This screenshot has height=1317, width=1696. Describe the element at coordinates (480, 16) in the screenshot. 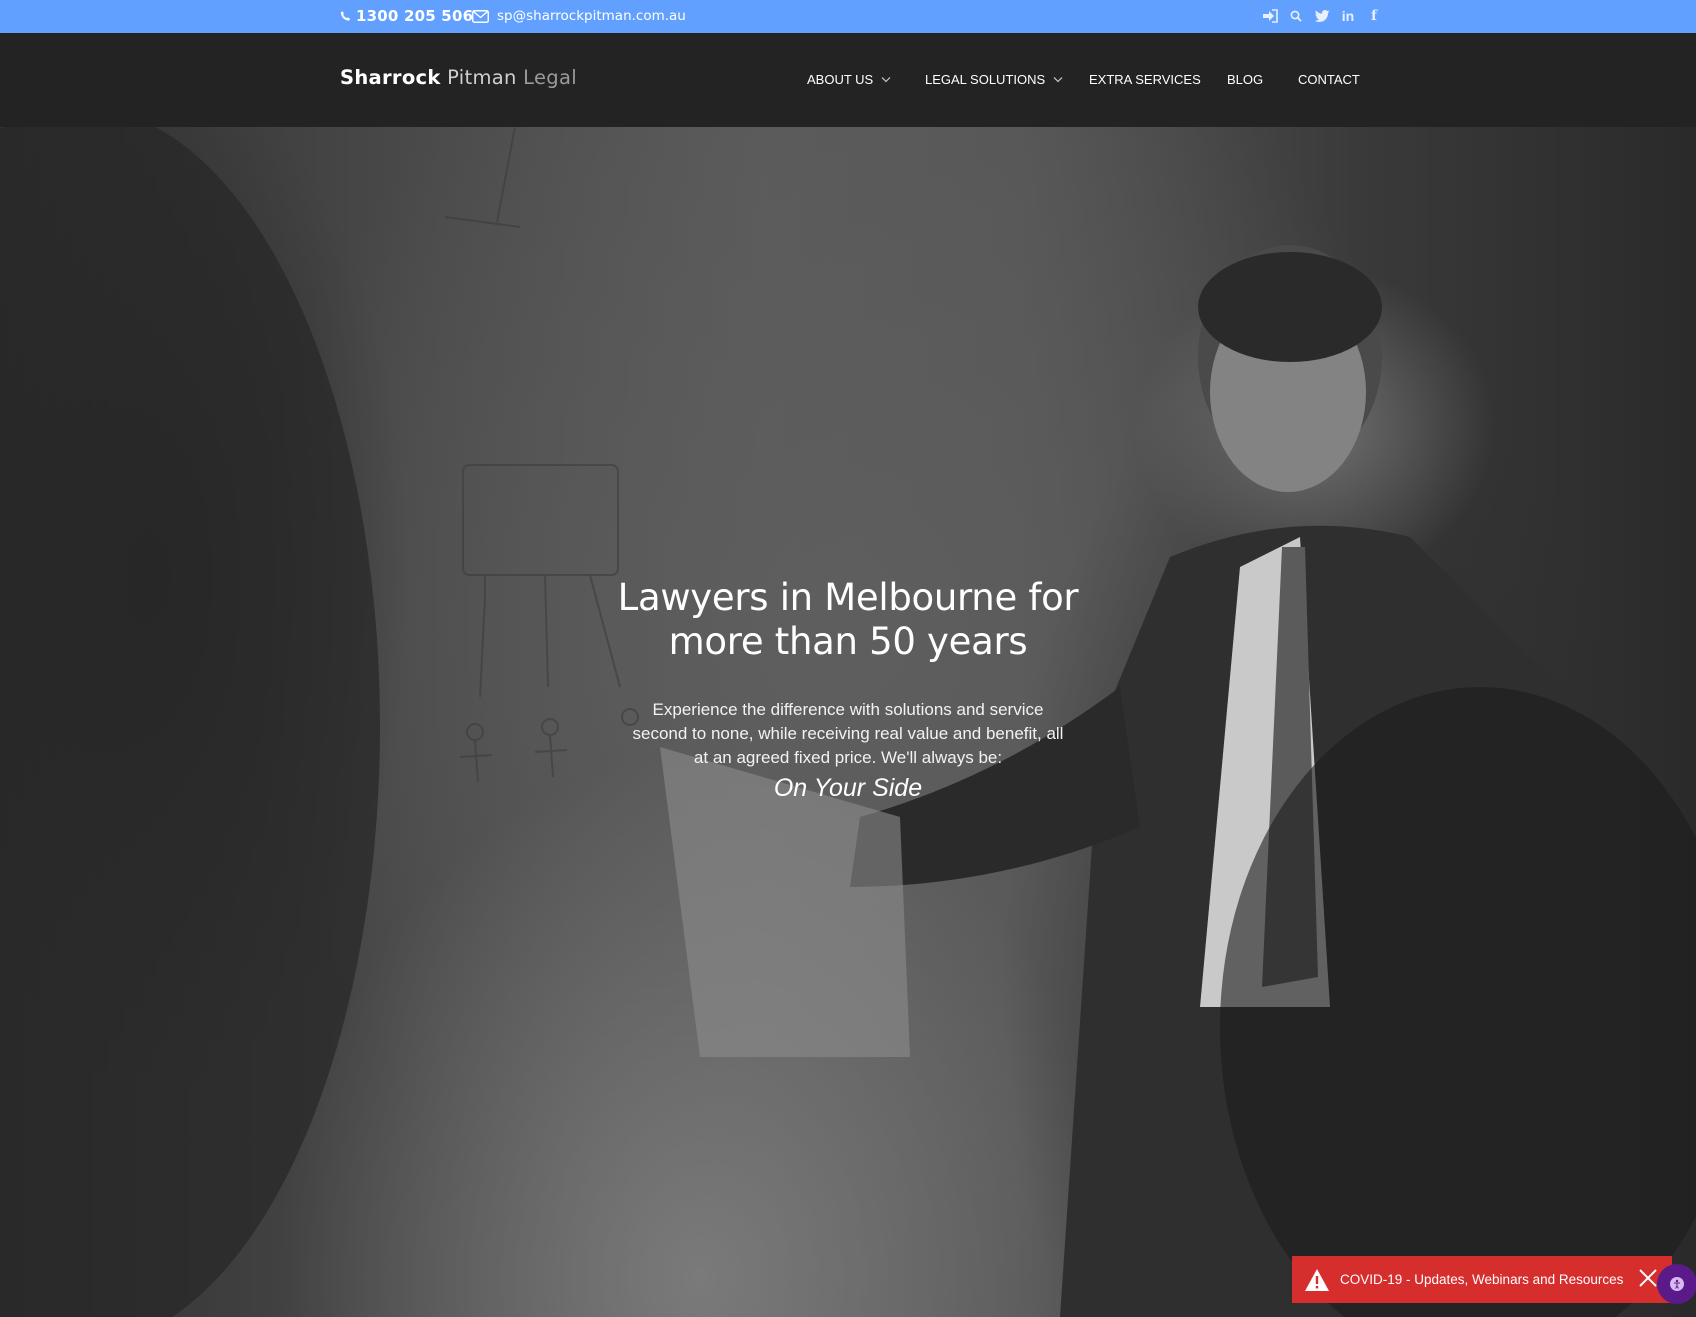

I see `envelope-icon` at that location.